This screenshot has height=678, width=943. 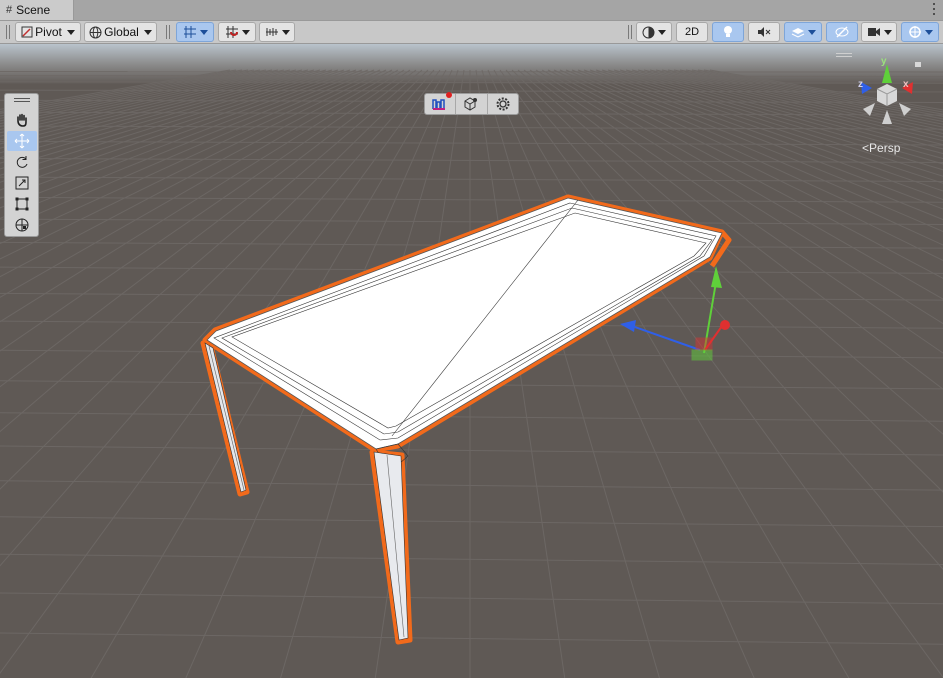 I want to click on hash-icon: #, so click(x=9, y=10).